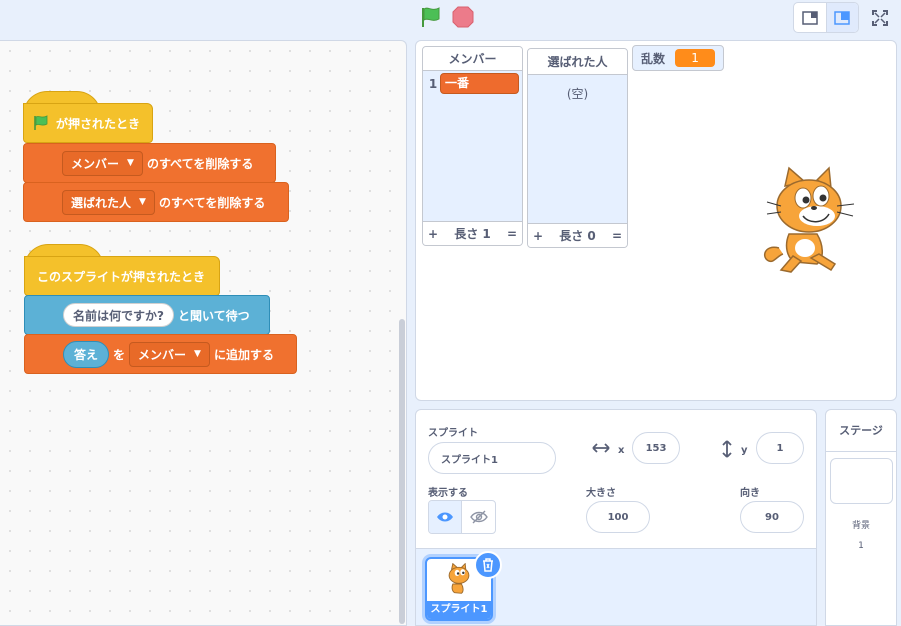 This screenshot has height=626, width=901. Describe the element at coordinates (119, 354) in the screenshot. I see `block-text-mid: を` at that location.